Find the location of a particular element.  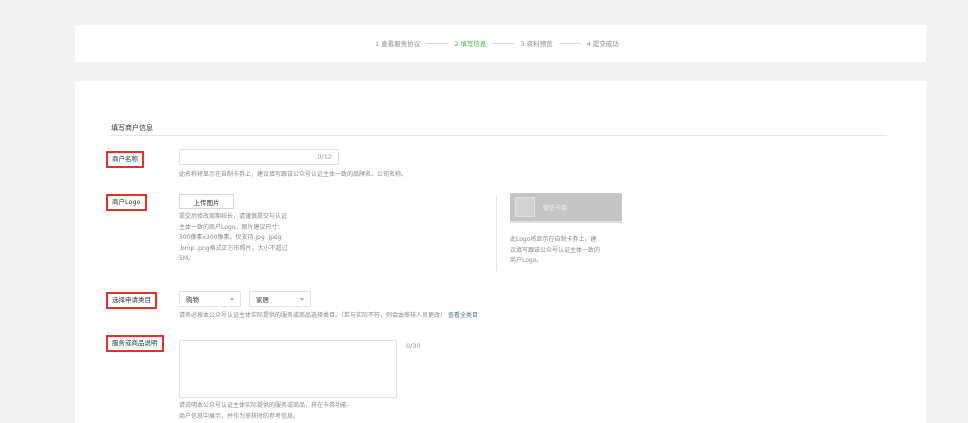

step-indicator: 1 查看服务协议 2 填写信息 3 资料预览 4 提交成功 is located at coordinates (497, 43).